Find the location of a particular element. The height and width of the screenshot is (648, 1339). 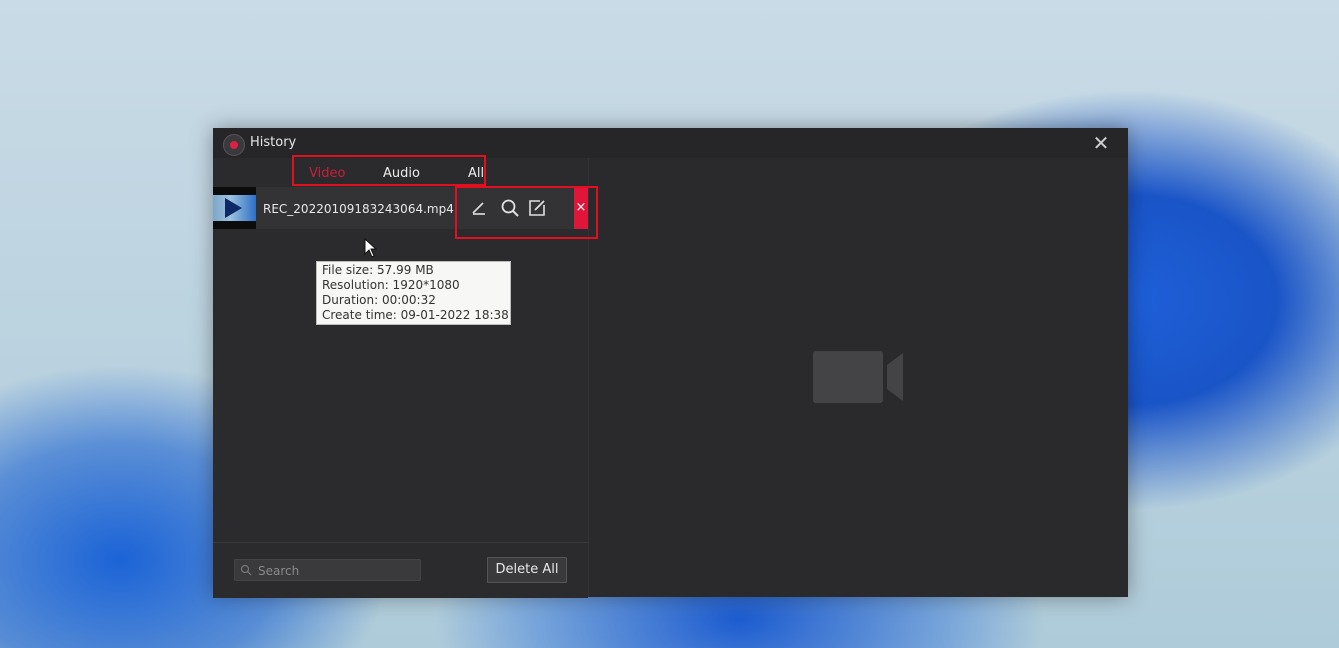

search-input is located at coordinates (338, 571).